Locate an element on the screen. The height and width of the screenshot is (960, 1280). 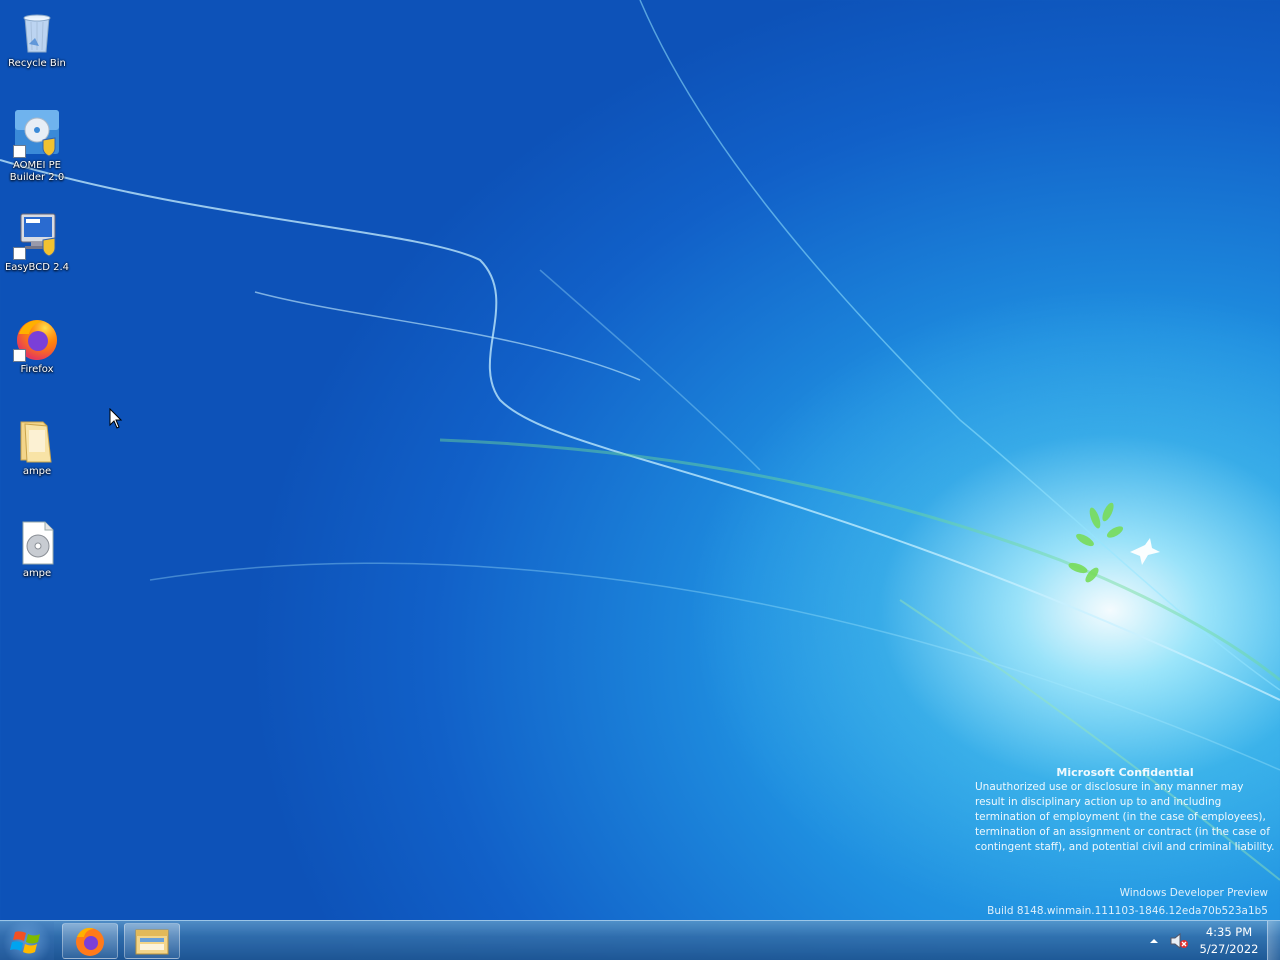
desktop-icon-label: AOMEI PE Builder 2.0 is located at coordinates (37, 171).